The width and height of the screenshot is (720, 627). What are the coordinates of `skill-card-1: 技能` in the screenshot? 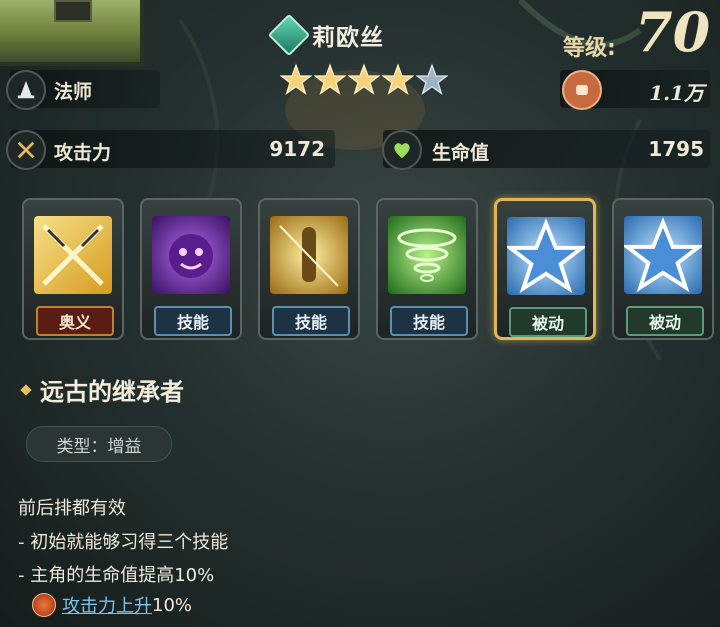 It's located at (191, 269).